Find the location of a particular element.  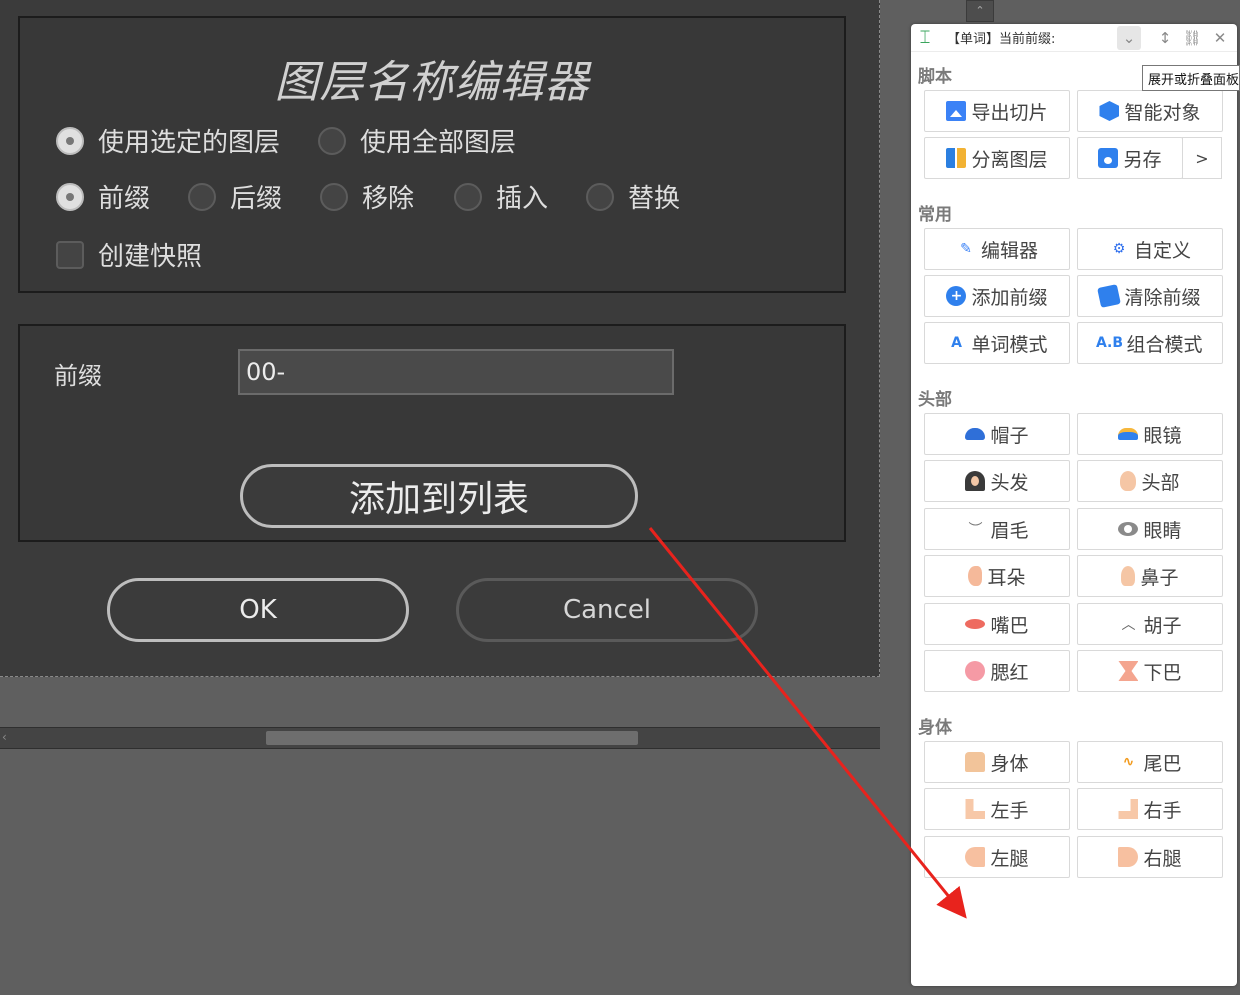

right-leg-button: 右腿 is located at coordinates (1150, 857).